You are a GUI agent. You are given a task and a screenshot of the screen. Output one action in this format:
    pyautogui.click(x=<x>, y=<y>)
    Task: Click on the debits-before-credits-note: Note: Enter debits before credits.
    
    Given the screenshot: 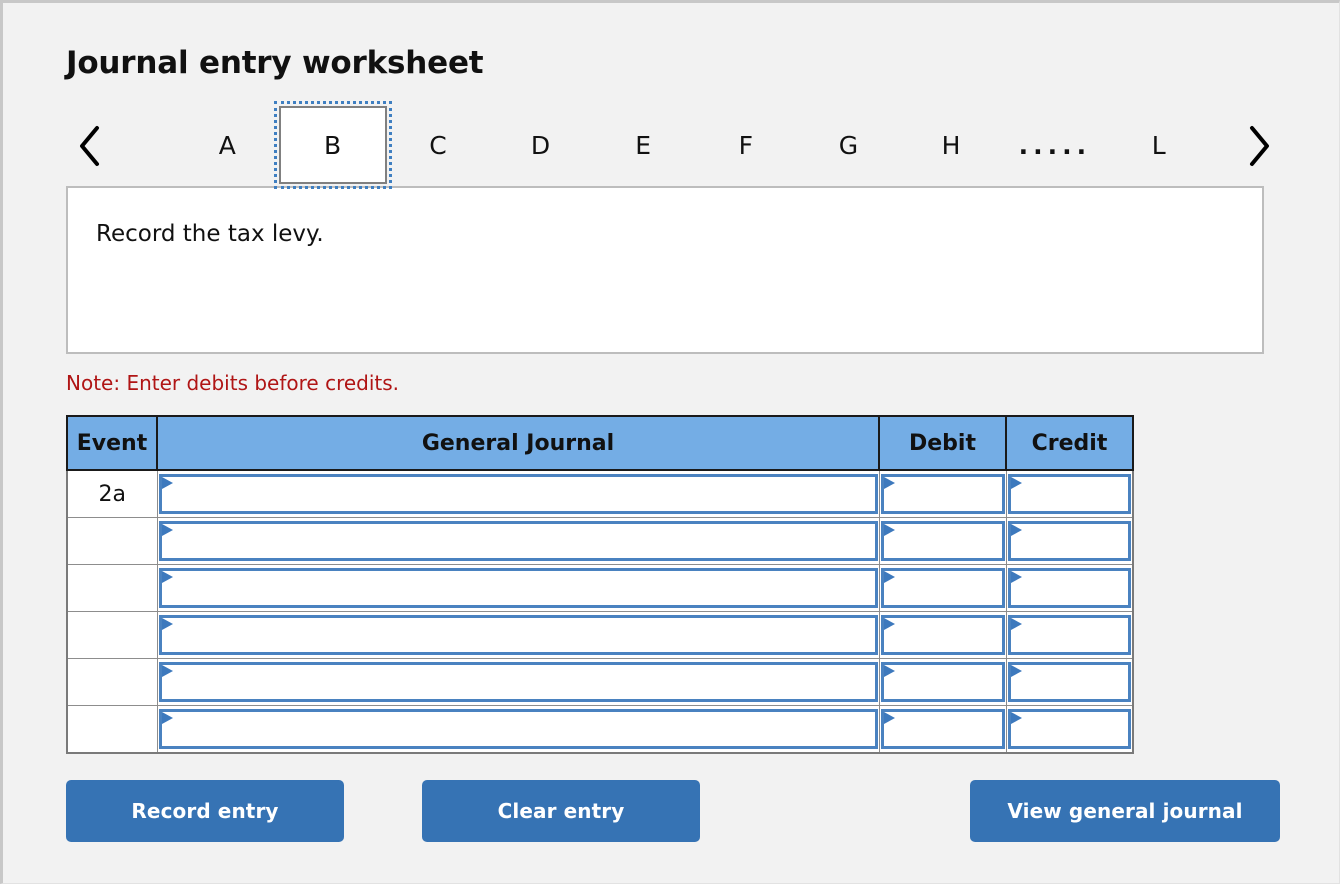 What is the action you would take?
    pyautogui.click(x=233, y=383)
    